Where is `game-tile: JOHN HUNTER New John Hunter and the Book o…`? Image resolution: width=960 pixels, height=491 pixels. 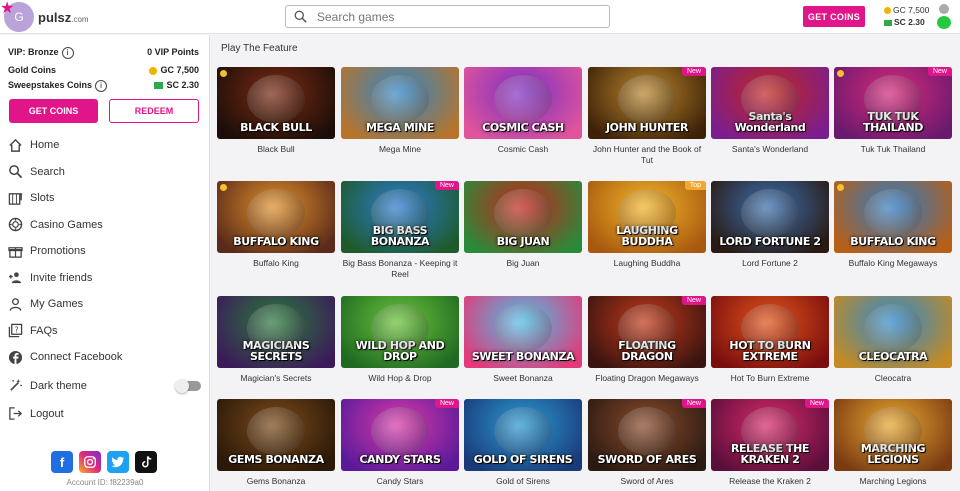 game-tile: JOHN HUNTER New John Hunter and the Book o… is located at coordinates (647, 116).